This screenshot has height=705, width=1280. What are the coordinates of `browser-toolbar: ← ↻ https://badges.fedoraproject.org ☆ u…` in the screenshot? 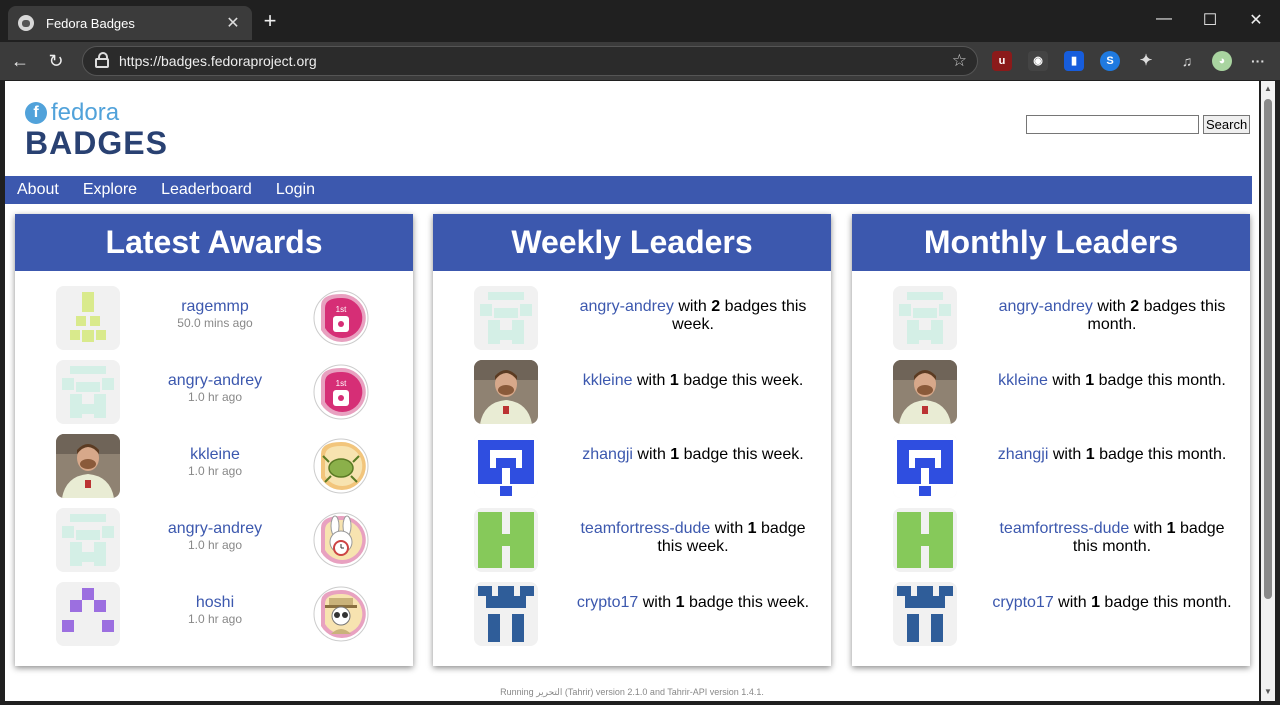 It's located at (640, 61).